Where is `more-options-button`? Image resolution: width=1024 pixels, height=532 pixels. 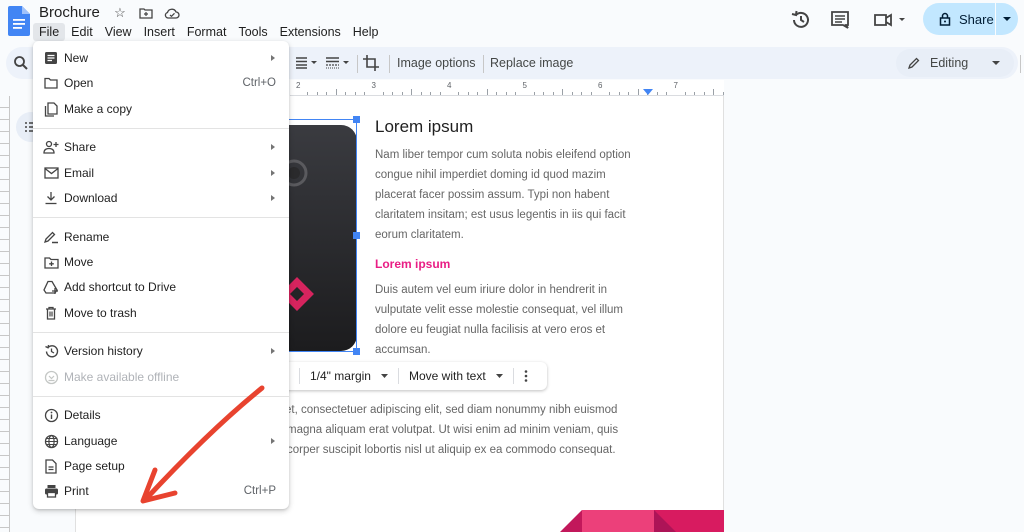 more-options-button is located at coordinates (526, 376).